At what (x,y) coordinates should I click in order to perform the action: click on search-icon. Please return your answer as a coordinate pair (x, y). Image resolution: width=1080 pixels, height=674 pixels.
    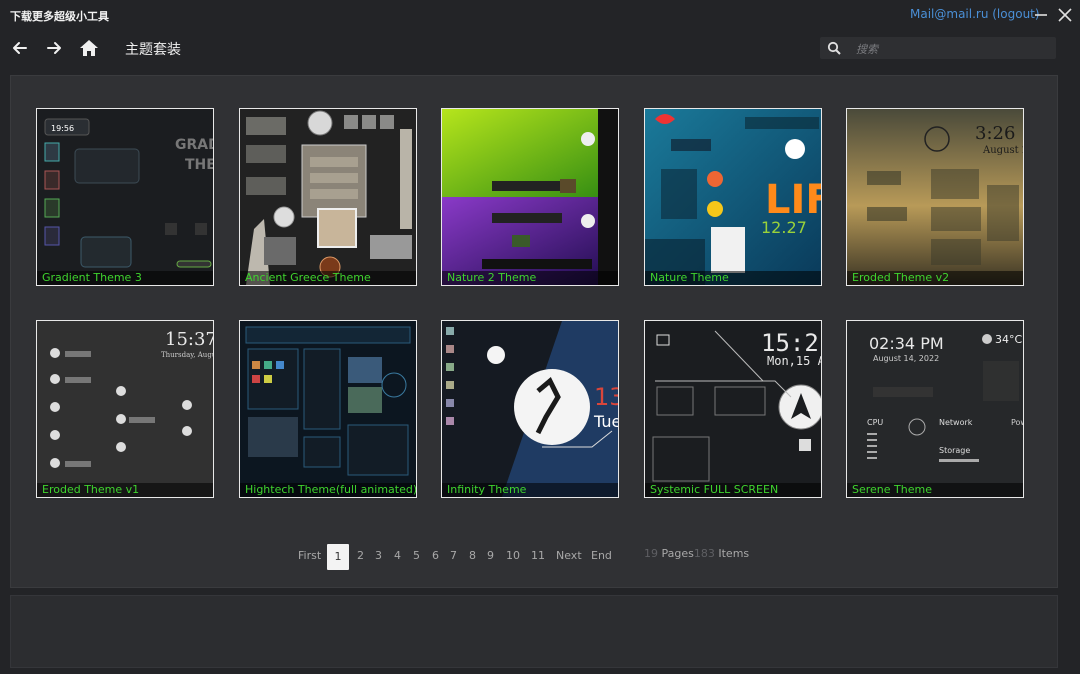
    Looking at the image, I should click on (834, 48).